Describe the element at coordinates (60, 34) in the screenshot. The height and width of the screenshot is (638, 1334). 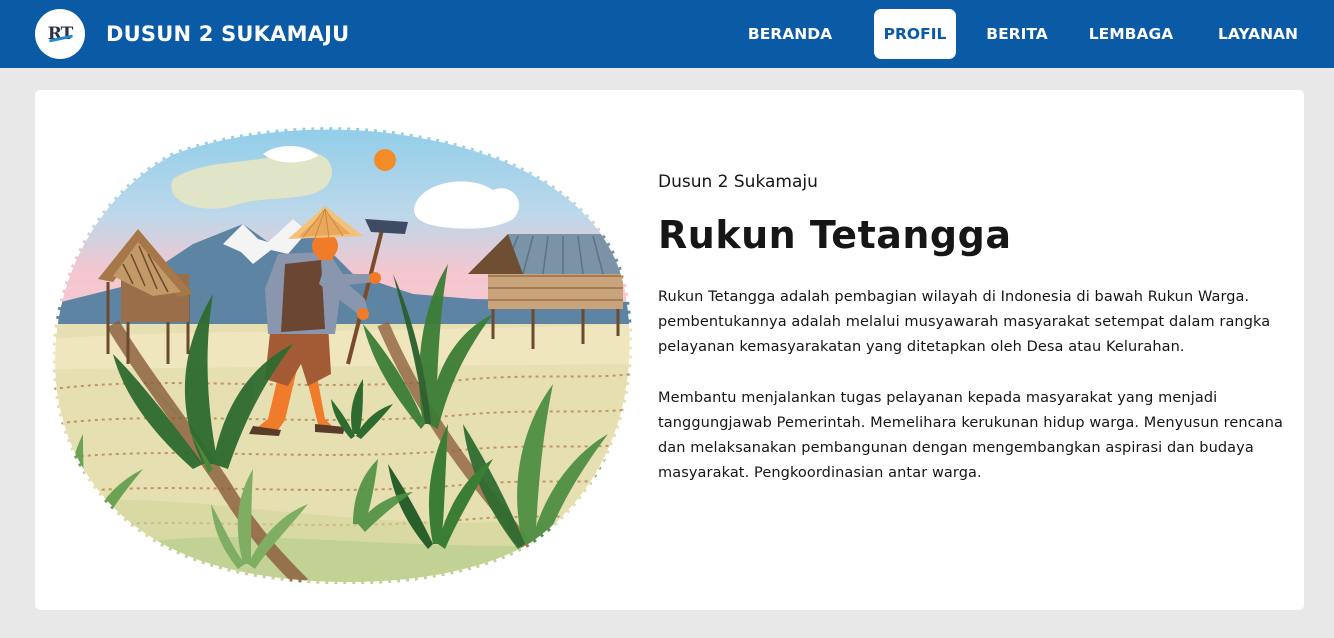
I see `rt-logo-icon: RT` at that location.